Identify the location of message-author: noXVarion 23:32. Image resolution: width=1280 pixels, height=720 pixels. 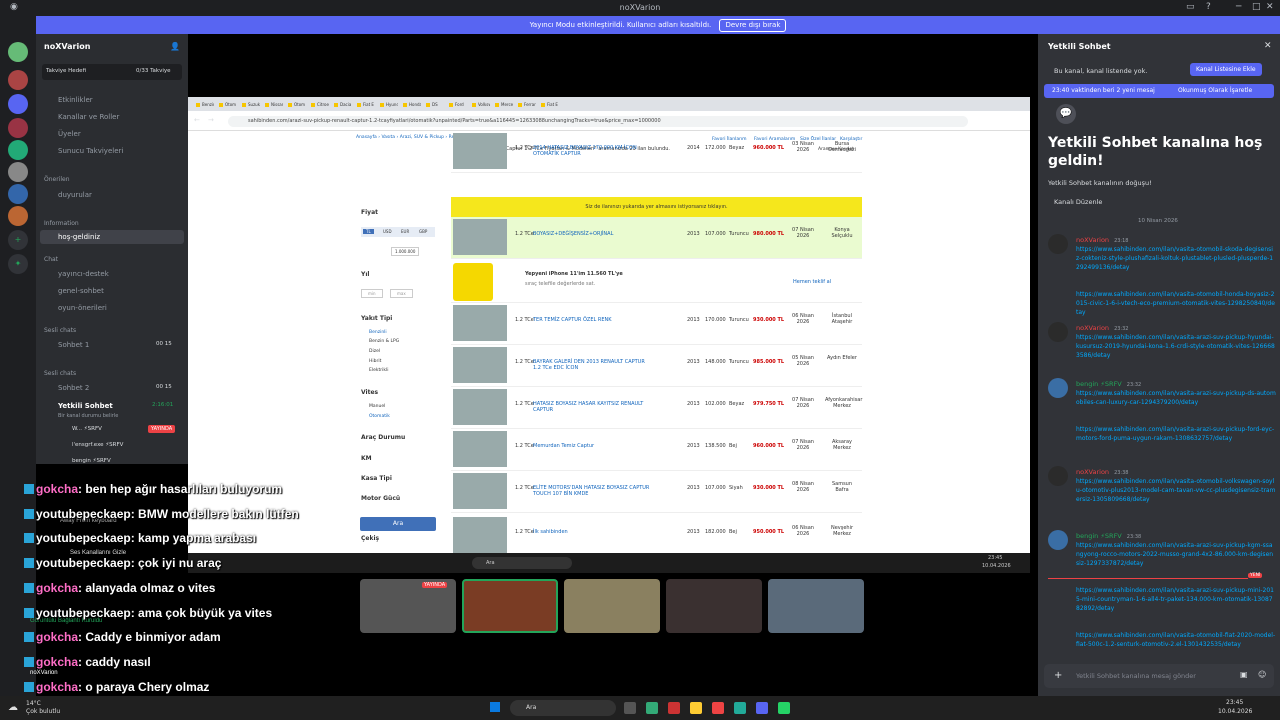
(1102, 328).